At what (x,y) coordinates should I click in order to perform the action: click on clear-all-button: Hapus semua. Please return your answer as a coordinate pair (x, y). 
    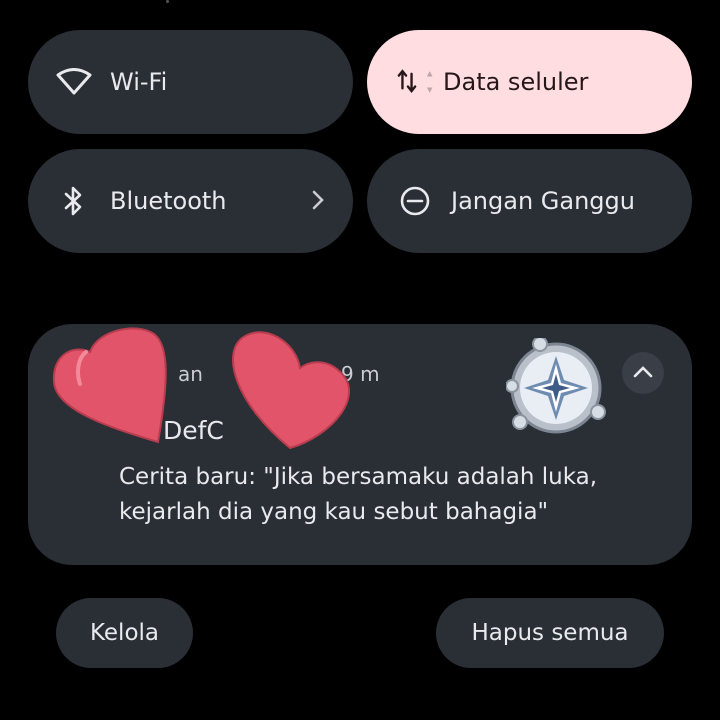
    Looking at the image, I should click on (550, 633).